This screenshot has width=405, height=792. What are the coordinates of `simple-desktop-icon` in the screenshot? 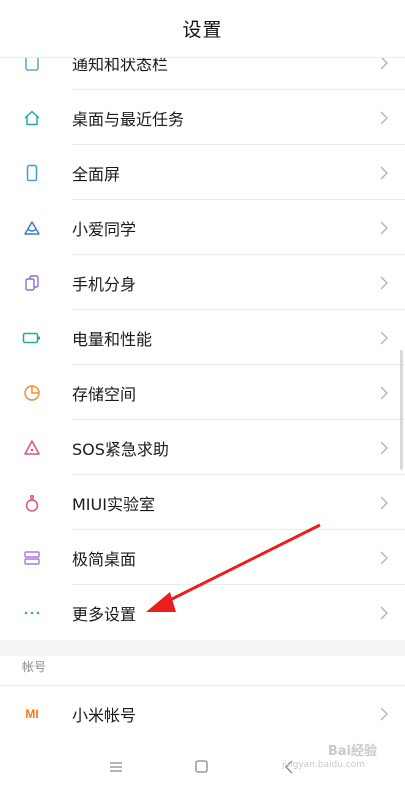 It's located at (32, 558).